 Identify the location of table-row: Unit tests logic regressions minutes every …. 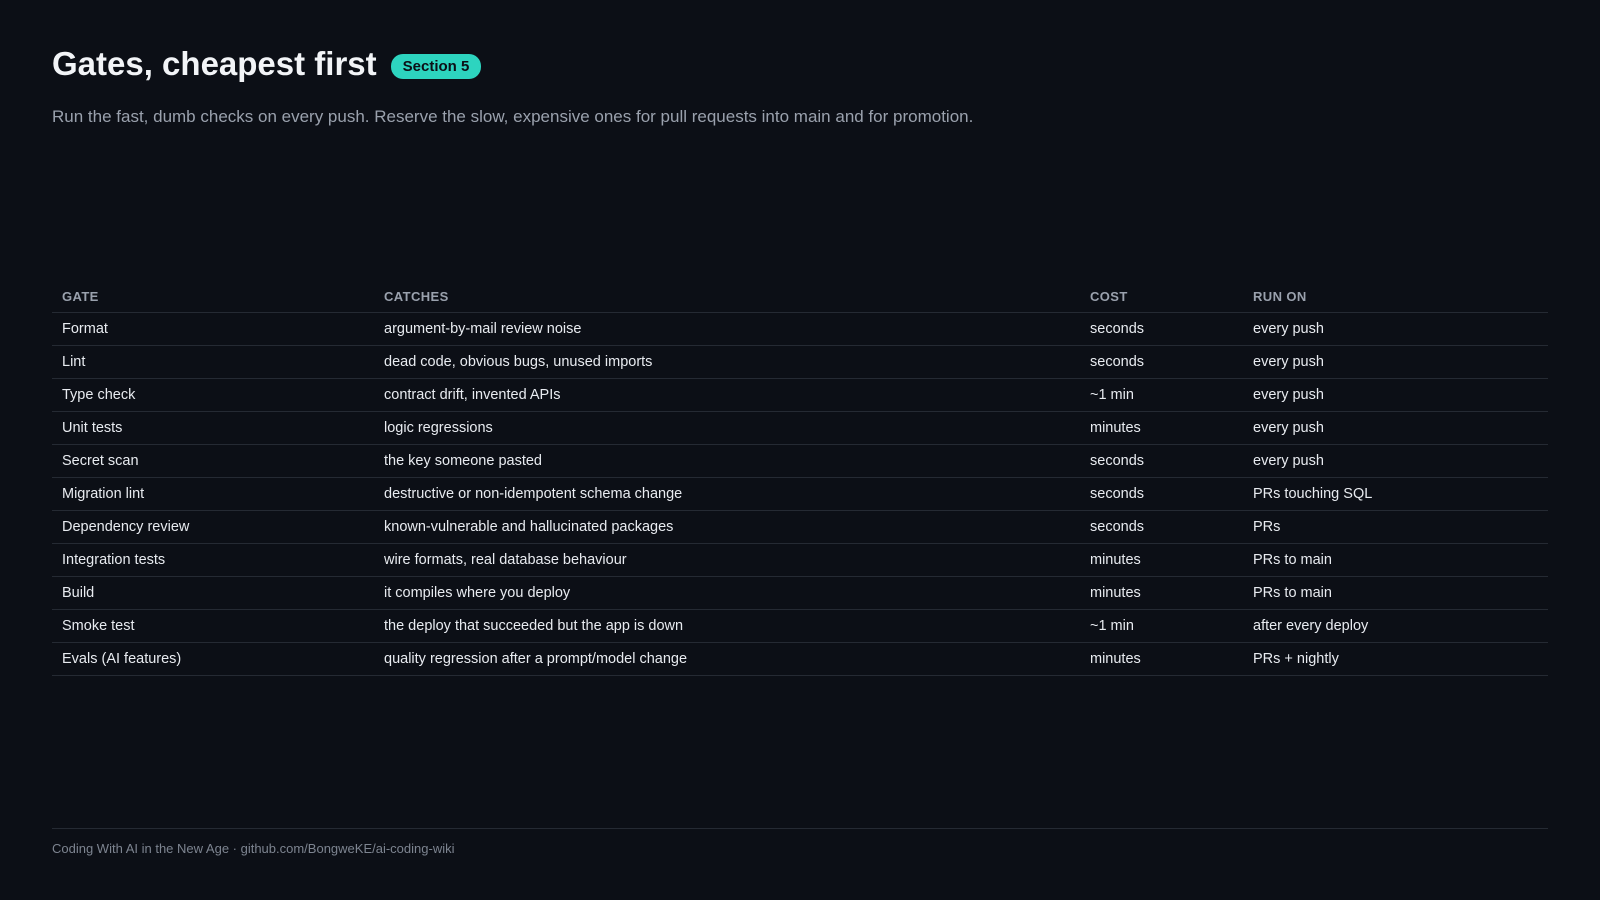
(800, 428).